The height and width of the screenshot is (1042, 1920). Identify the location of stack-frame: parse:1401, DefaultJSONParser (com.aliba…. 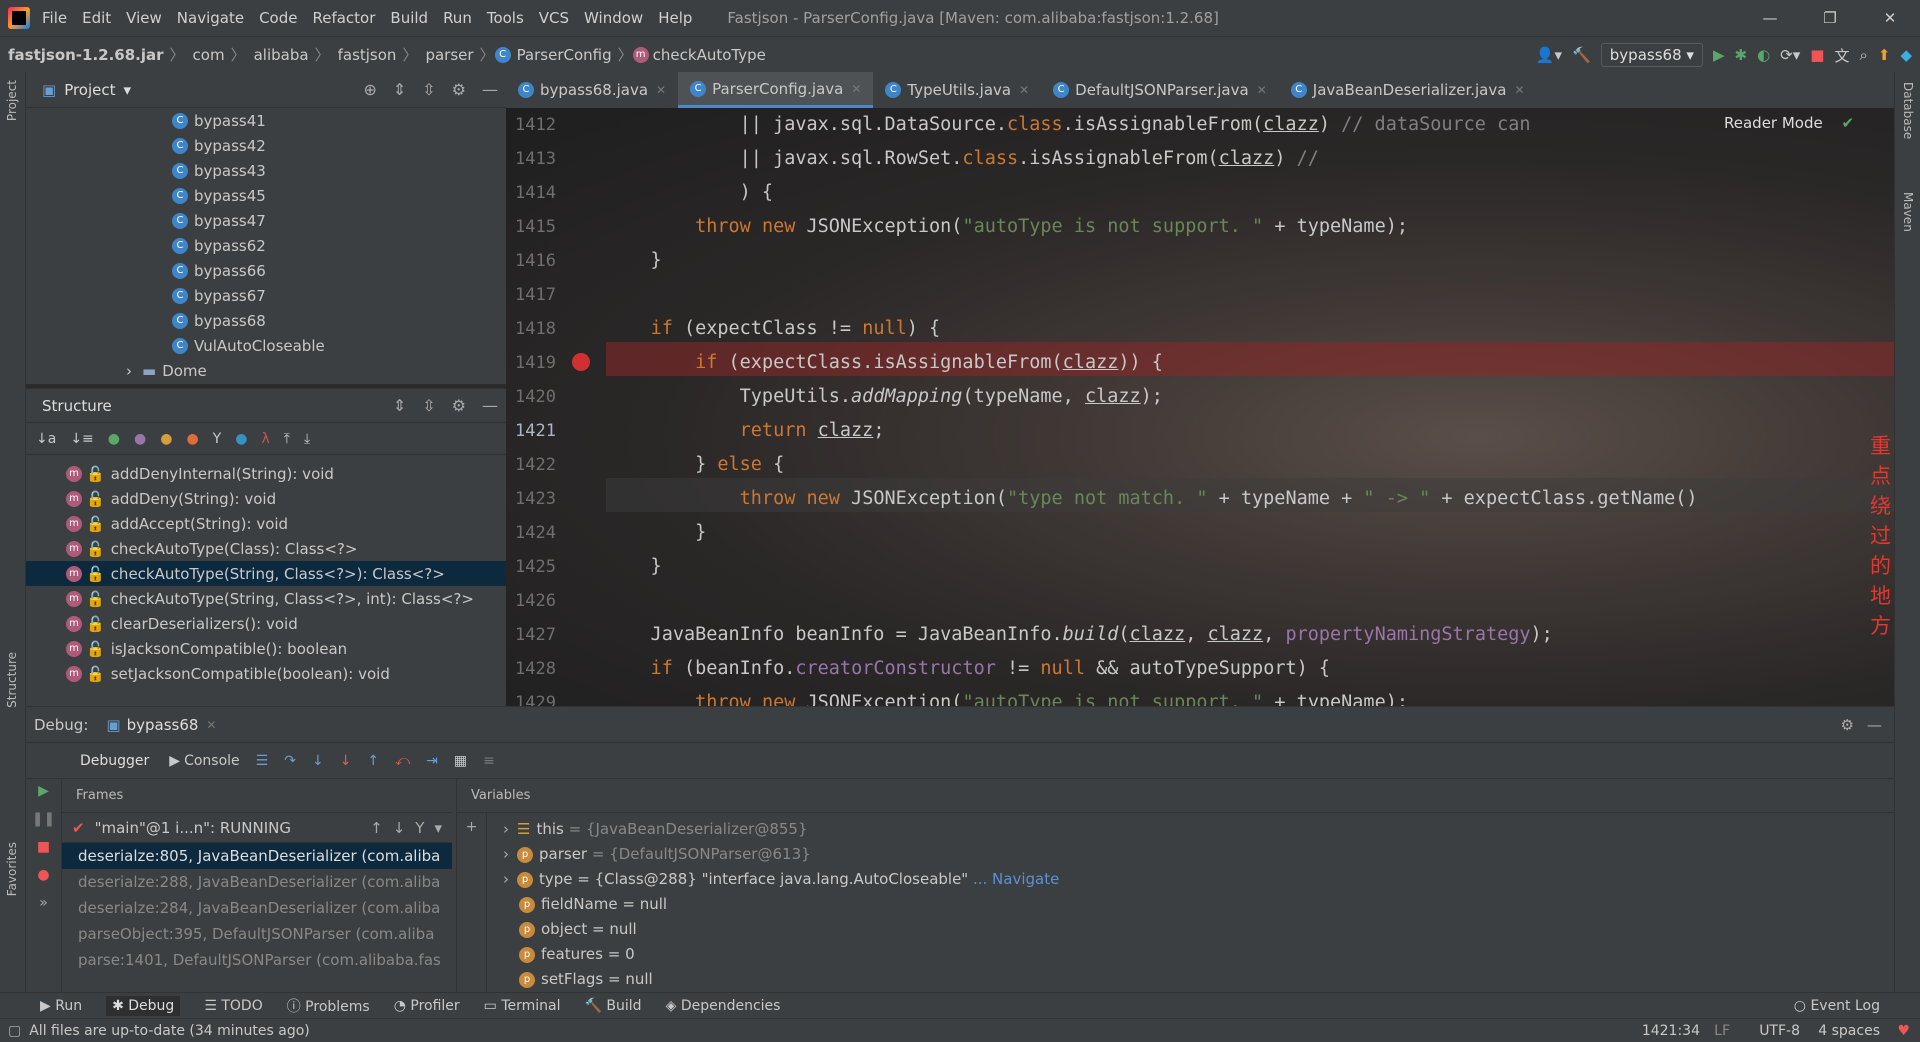
(257, 960).